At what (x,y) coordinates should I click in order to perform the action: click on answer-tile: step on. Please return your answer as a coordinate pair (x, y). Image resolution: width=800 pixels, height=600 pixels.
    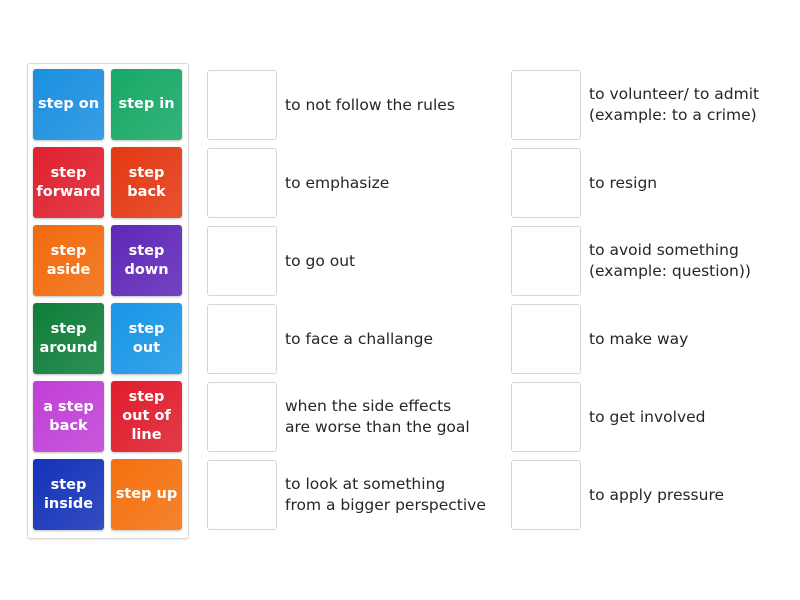
    Looking at the image, I should click on (68, 104).